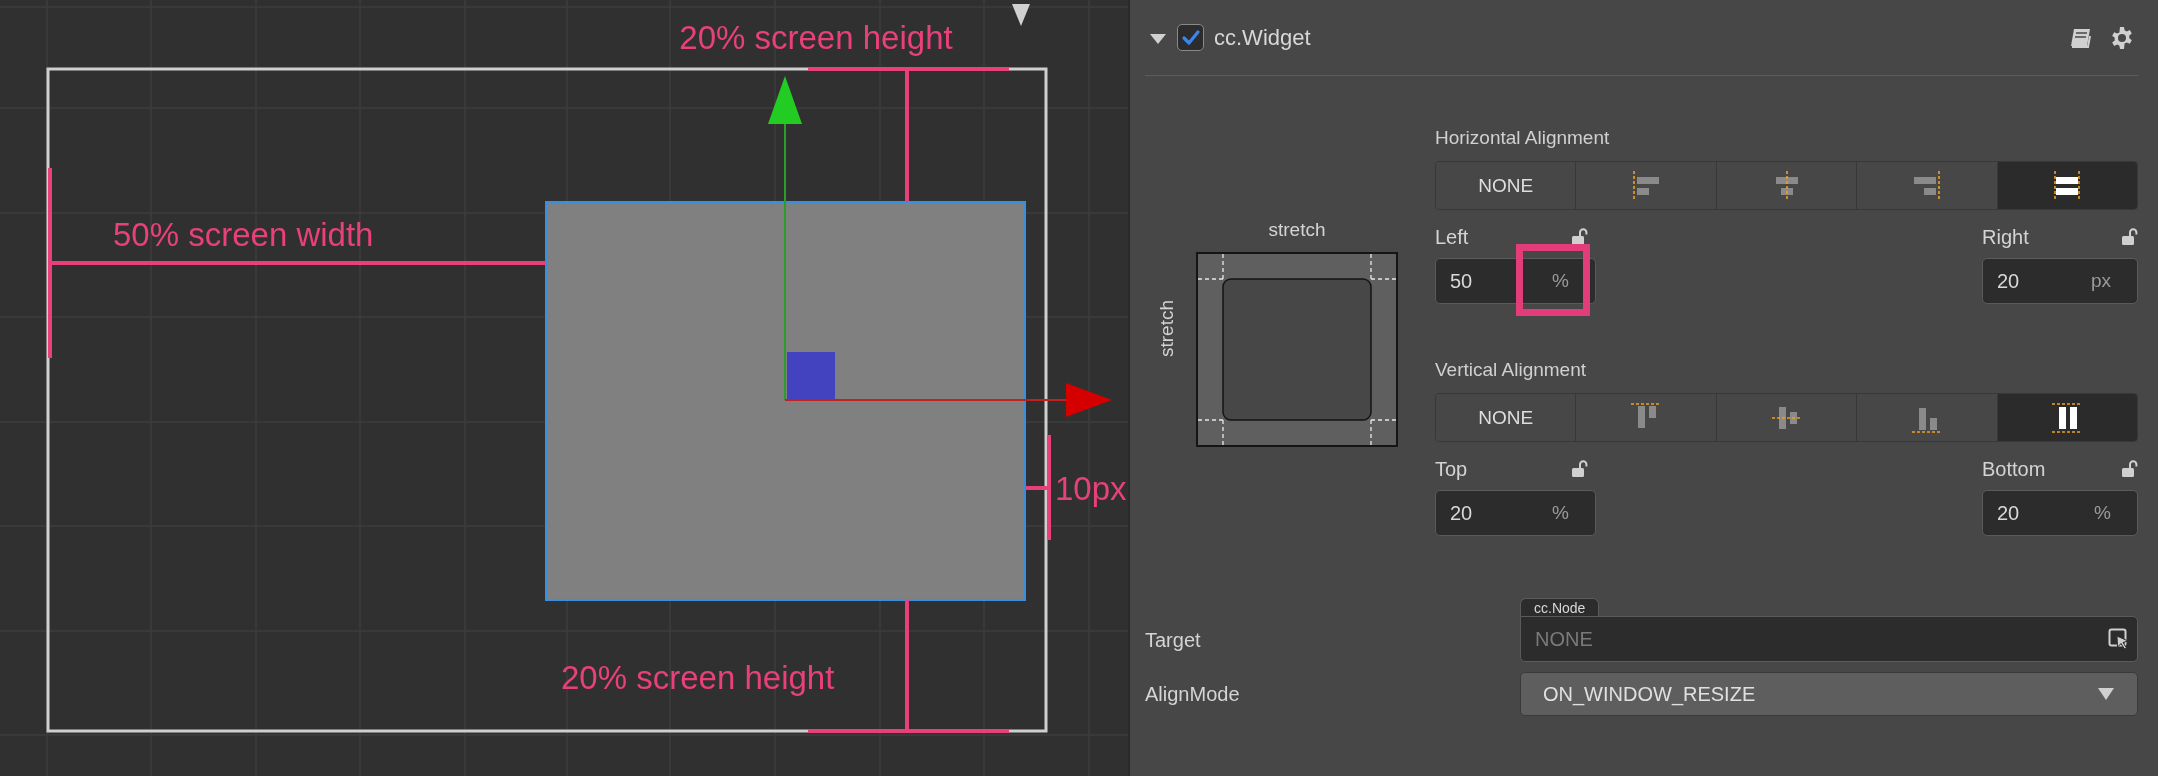 The width and height of the screenshot is (2158, 776). What do you see at coordinates (1515, 281) in the screenshot?
I see `number-field: 50 %` at bounding box center [1515, 281].